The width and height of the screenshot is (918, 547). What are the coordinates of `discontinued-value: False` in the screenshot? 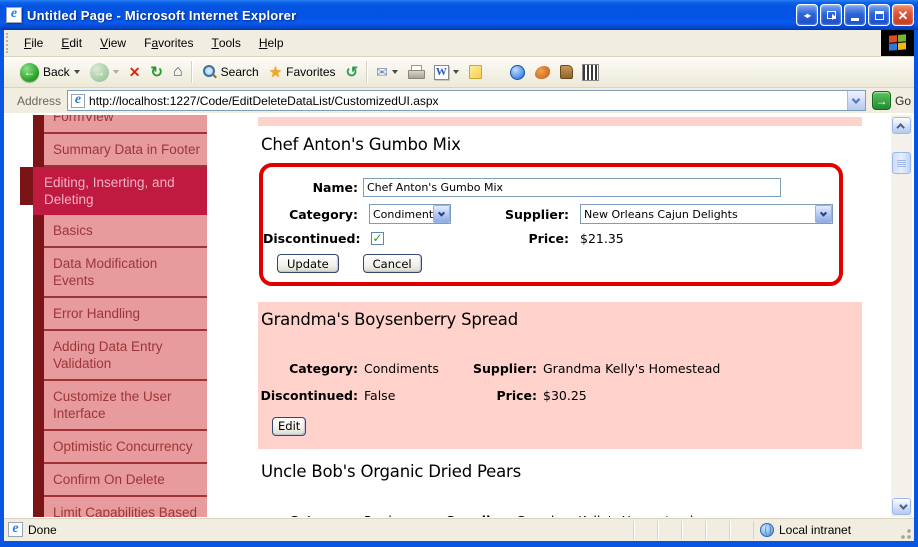 It's located at (380, 395).